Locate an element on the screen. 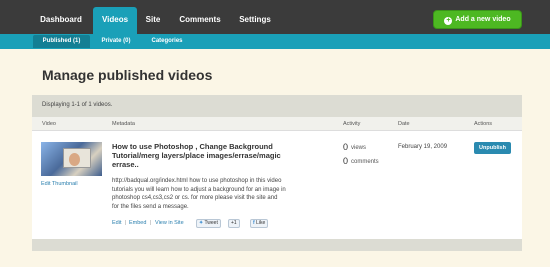 Image resolution: width=550 pixels, height=267 pixels. embed-link: Embed is located at coordinates (137, 223).